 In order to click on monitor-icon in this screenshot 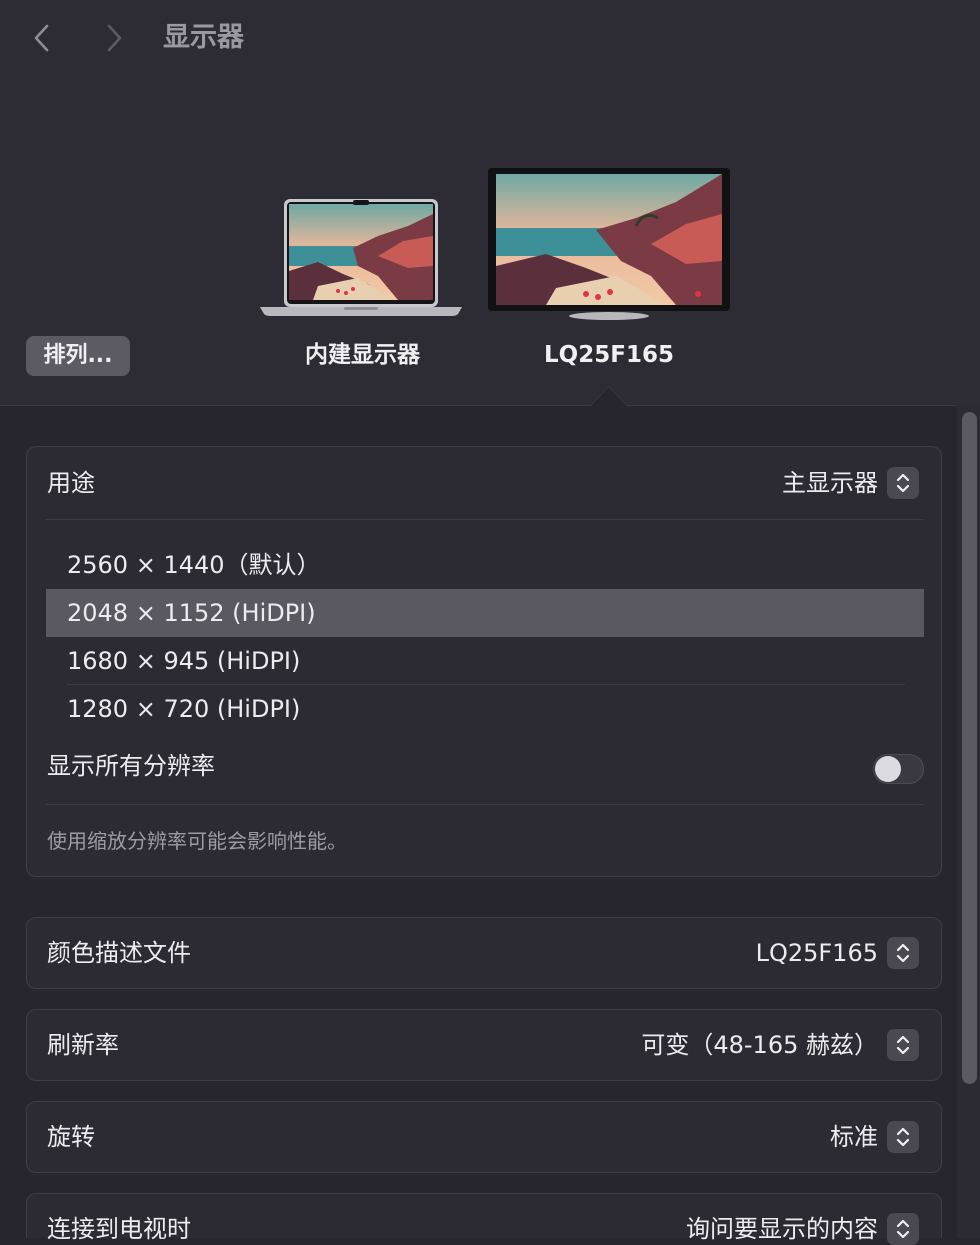, I will do `click(609, 244)`.